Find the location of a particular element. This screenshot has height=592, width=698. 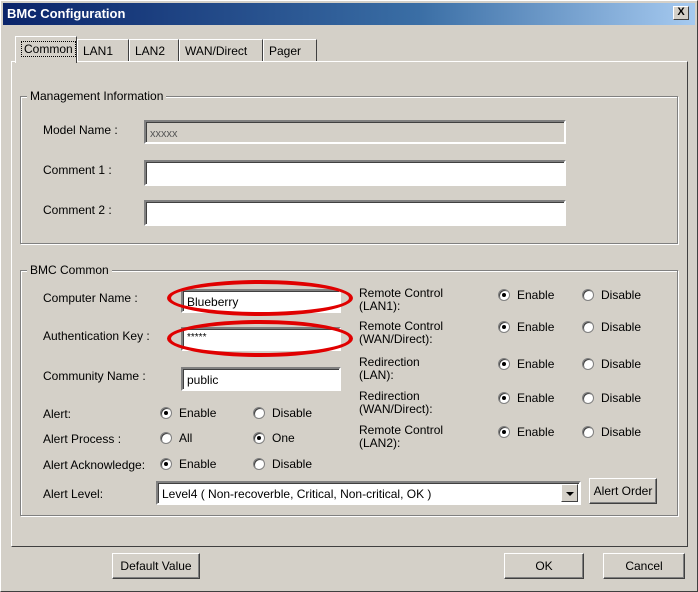

computer-name-label: Computer Name : is located at coordinates (90, 298).